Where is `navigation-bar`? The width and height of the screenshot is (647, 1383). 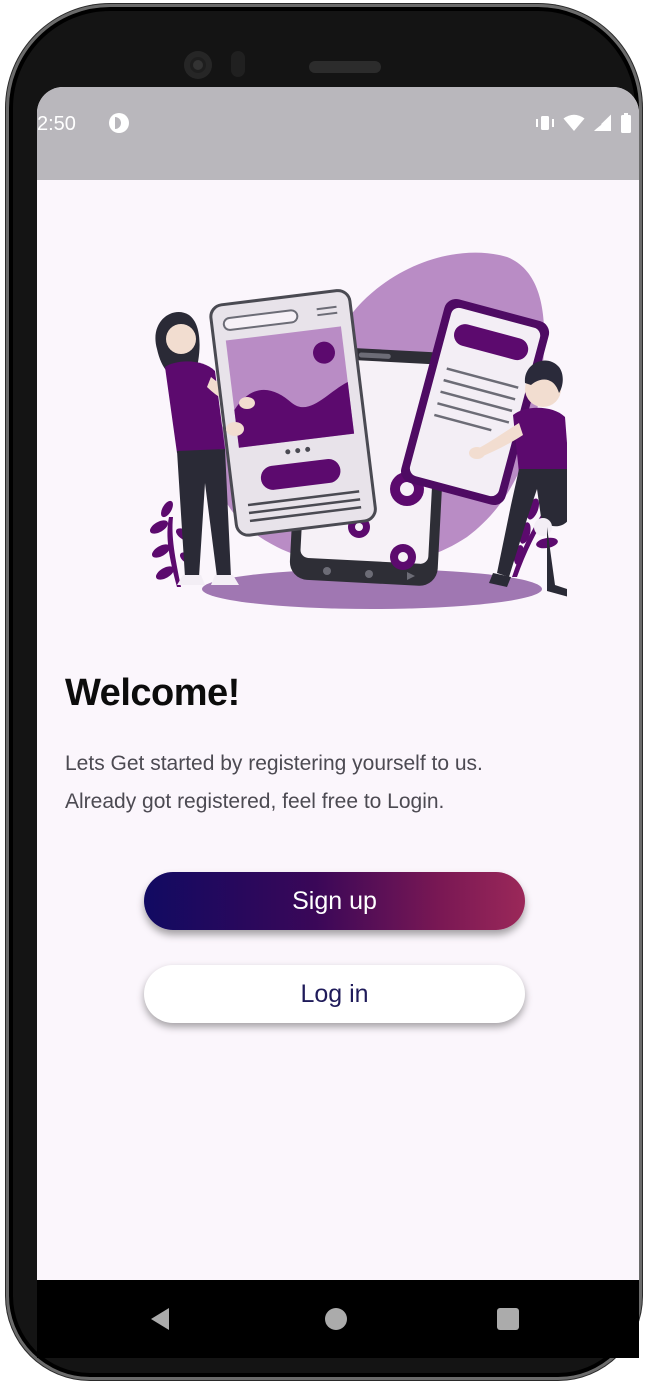 navigation-bar is located at coordinates (338, 1319).